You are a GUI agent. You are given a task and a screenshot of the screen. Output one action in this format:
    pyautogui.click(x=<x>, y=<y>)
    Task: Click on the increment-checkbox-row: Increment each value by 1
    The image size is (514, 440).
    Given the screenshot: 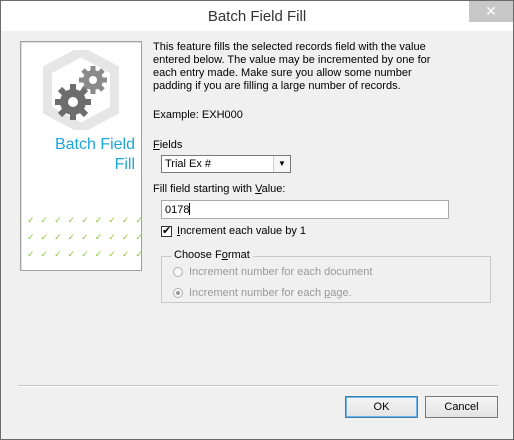 What is the action you would take?
    pyautogui.click(x=233, y=230)
    